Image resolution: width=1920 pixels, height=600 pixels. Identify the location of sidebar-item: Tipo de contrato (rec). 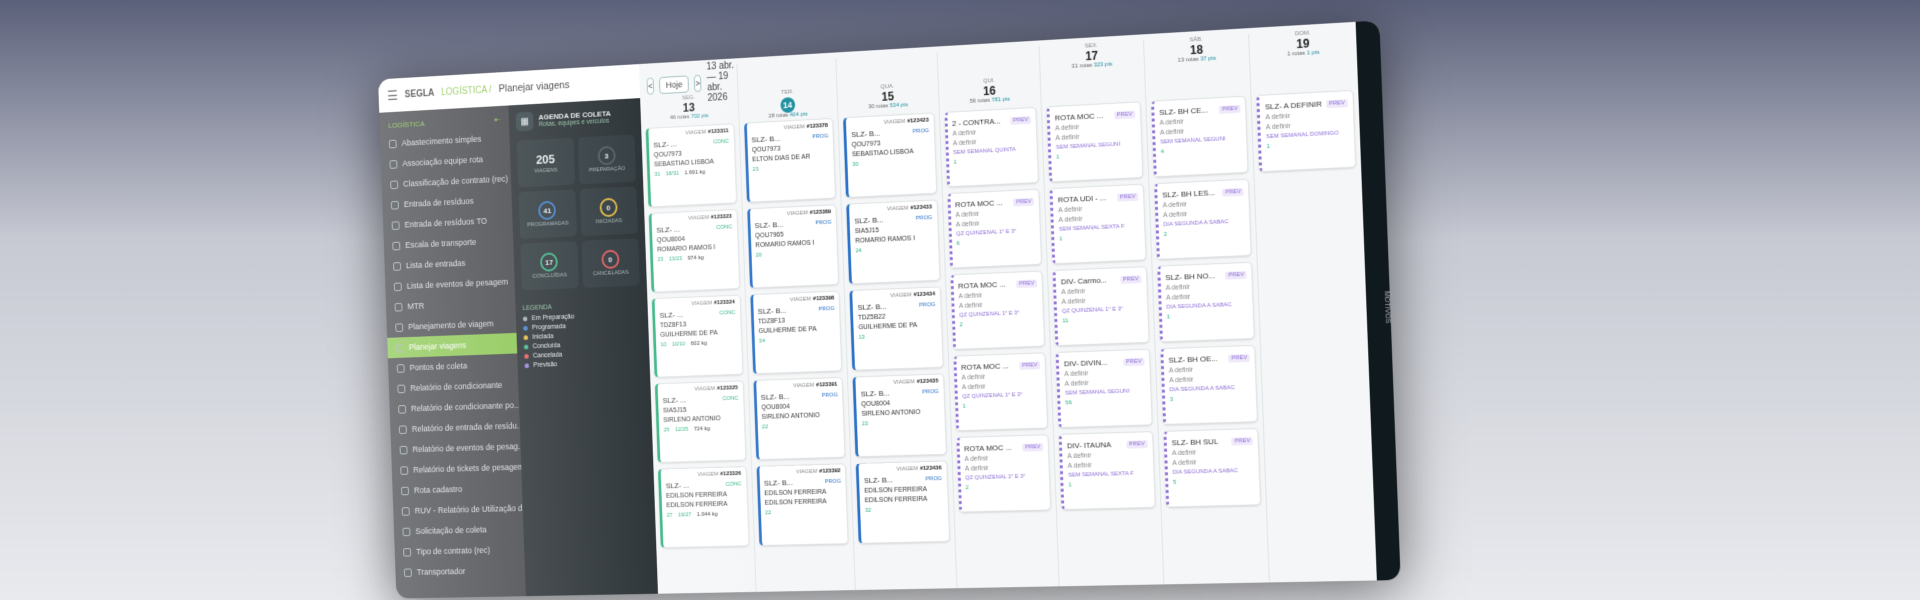
(459, 550).